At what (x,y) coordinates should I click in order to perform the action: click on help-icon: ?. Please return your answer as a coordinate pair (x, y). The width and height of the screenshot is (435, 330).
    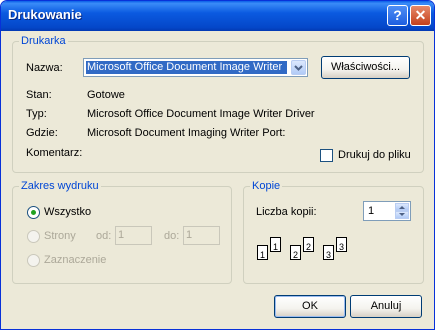
    Looking at the image, I should click on (397, 15).